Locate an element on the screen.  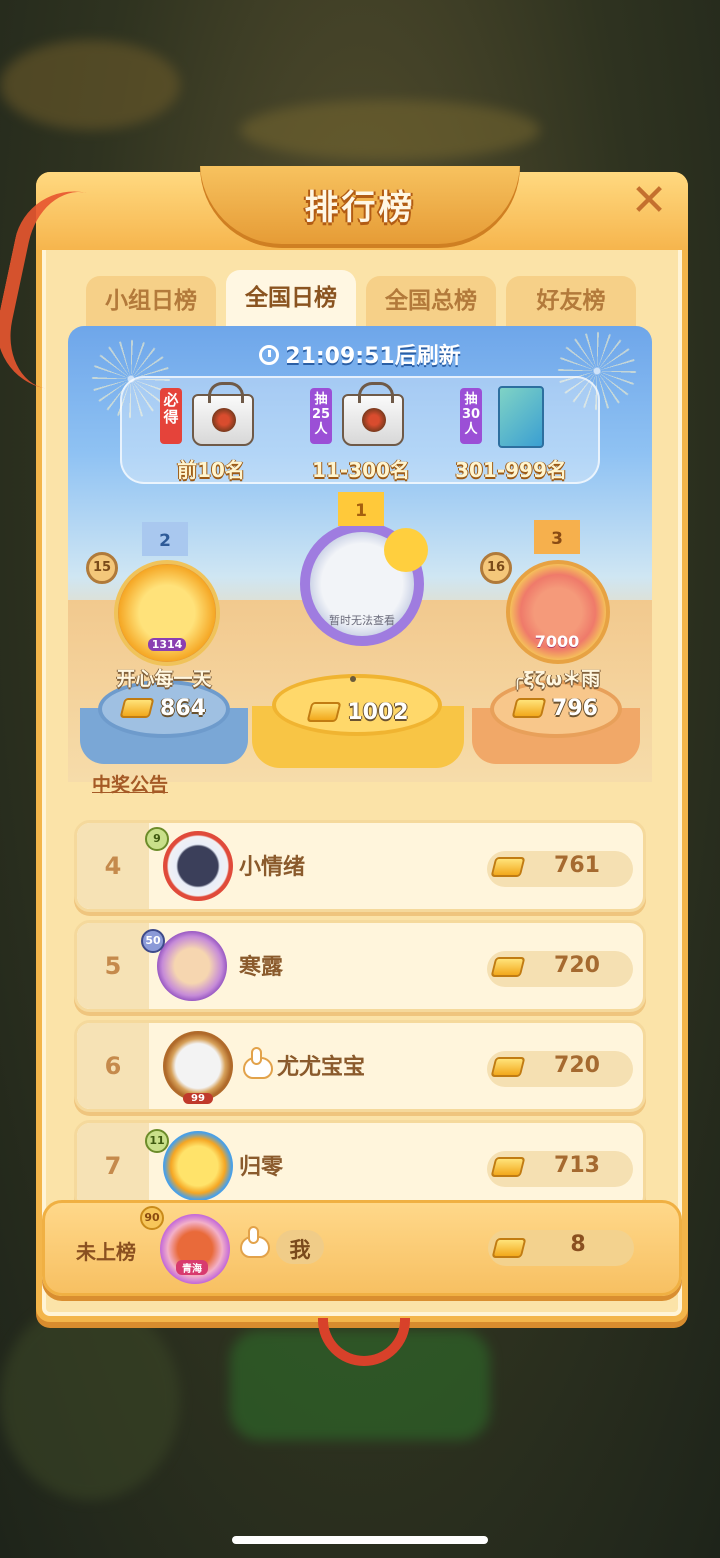
rank-crown-third: 3 is located at coordinates (557, 537).